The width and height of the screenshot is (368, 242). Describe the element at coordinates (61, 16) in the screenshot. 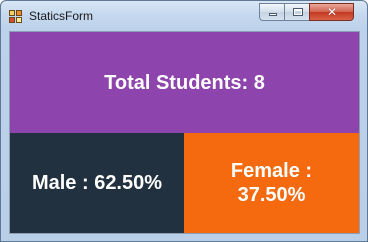

I see `window-title: StaticsForm` at that location.